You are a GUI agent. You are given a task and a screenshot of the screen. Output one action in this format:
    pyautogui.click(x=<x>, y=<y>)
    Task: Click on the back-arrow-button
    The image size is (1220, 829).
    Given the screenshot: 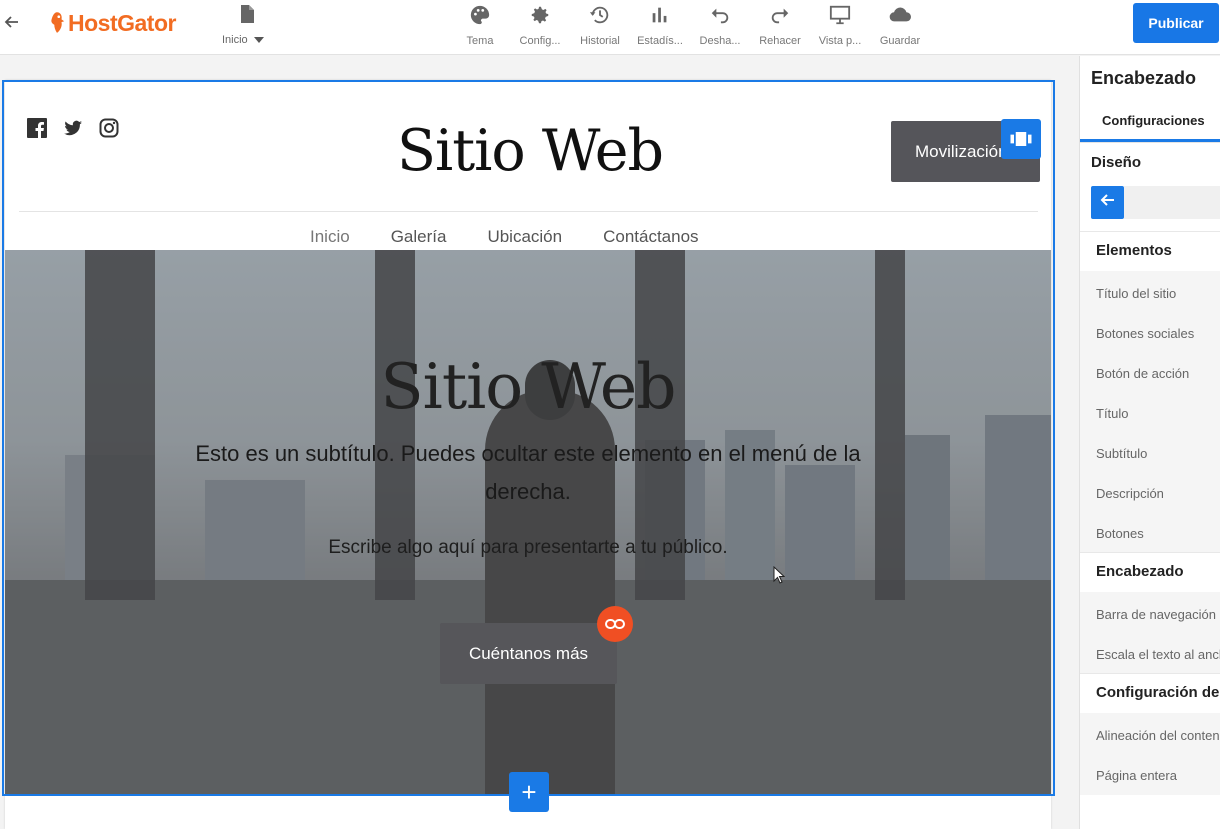 What is the action you would take?
    pyautogui.click(x=1107, y=202)
    